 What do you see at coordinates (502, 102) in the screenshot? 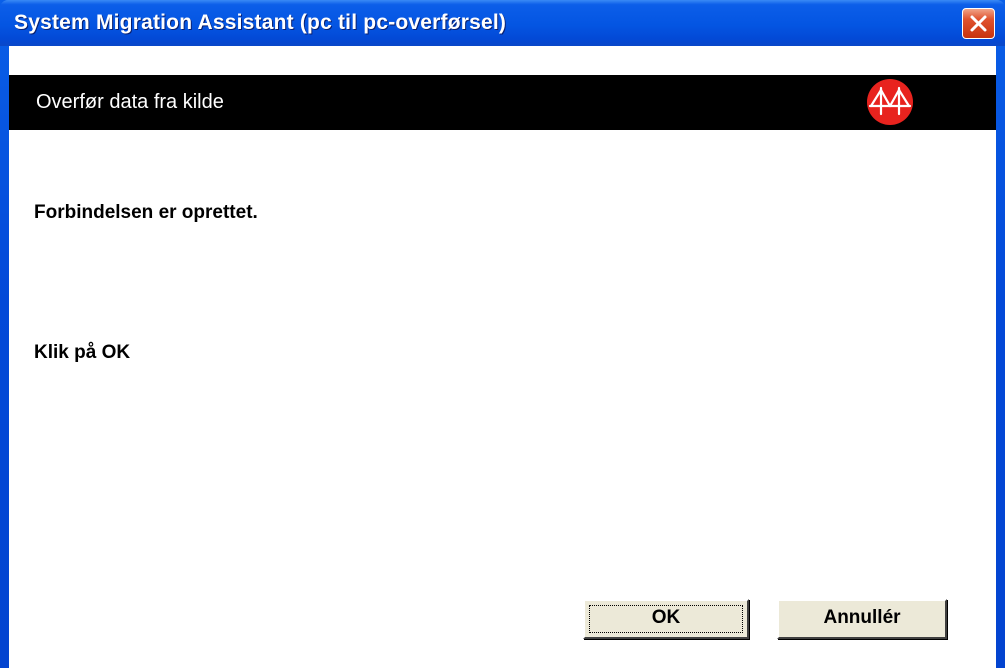
I see `step-header: Overfør data fra kilde` at bounding box center [502, 102].